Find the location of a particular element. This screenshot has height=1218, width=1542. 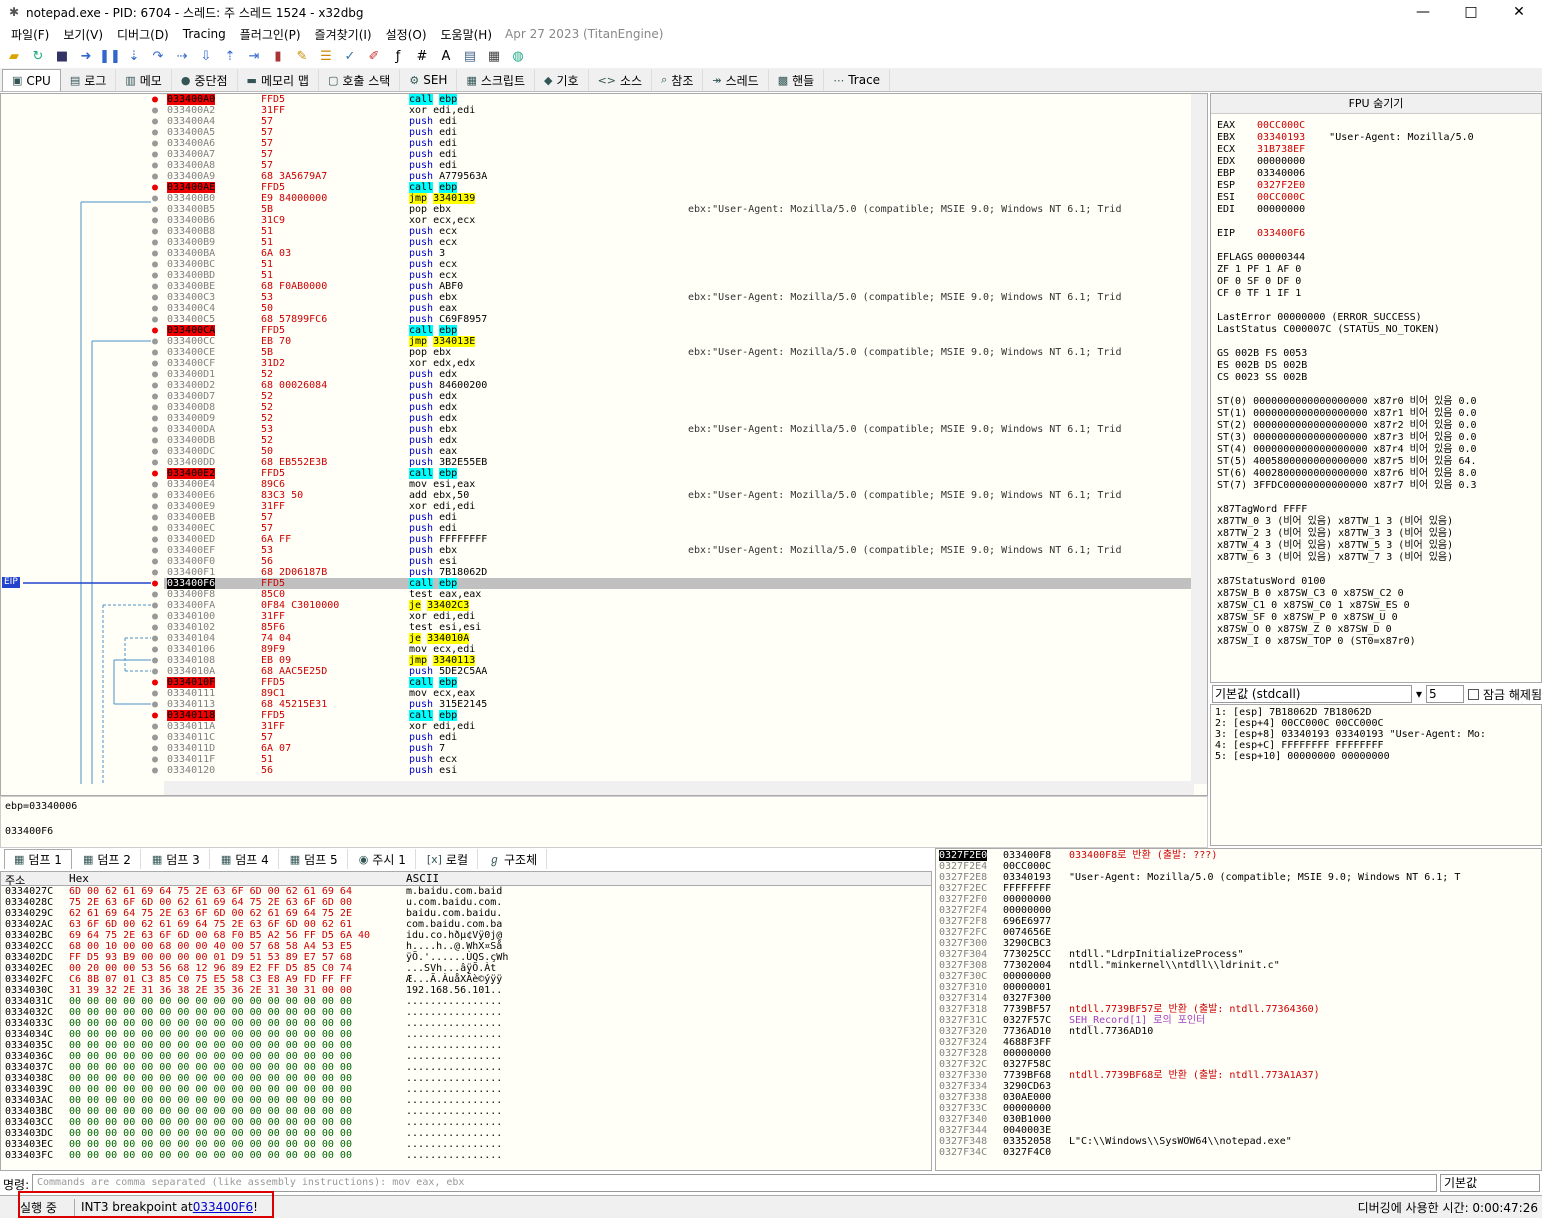

disasm-row: 033400B0 E9 84000000 jmp 3340139 is located at coordinates (679, 198).